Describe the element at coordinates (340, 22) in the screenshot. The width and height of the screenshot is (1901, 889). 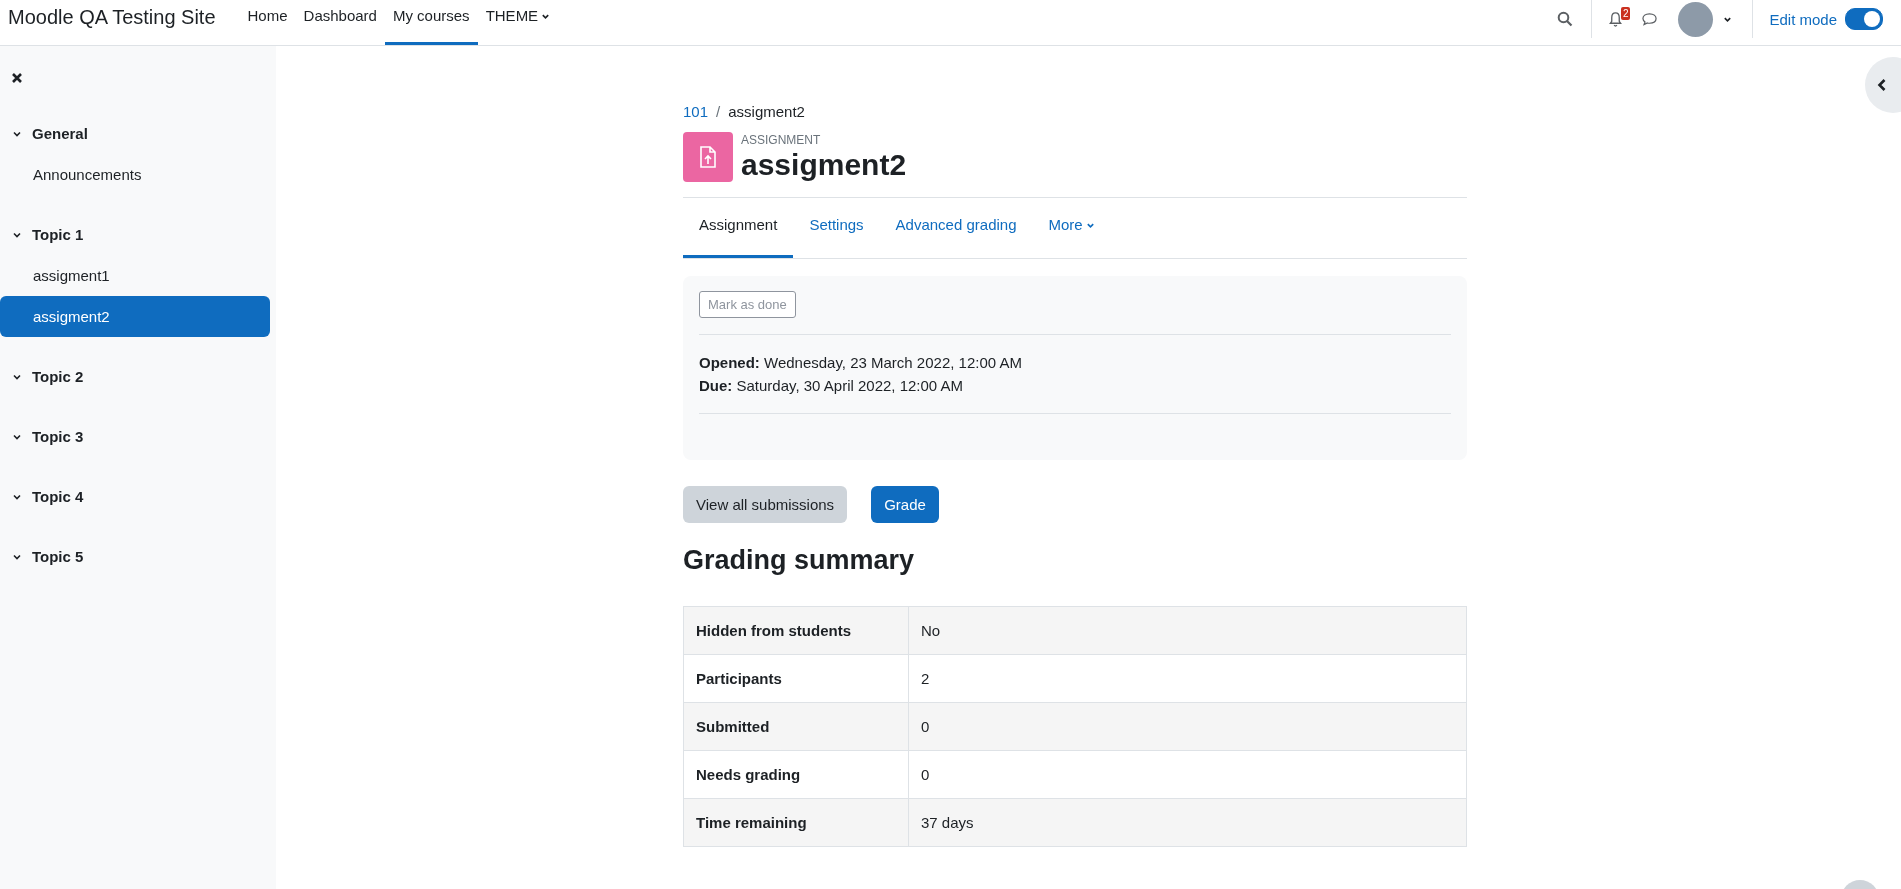
I see `nav-link: Dashboard` at that location.